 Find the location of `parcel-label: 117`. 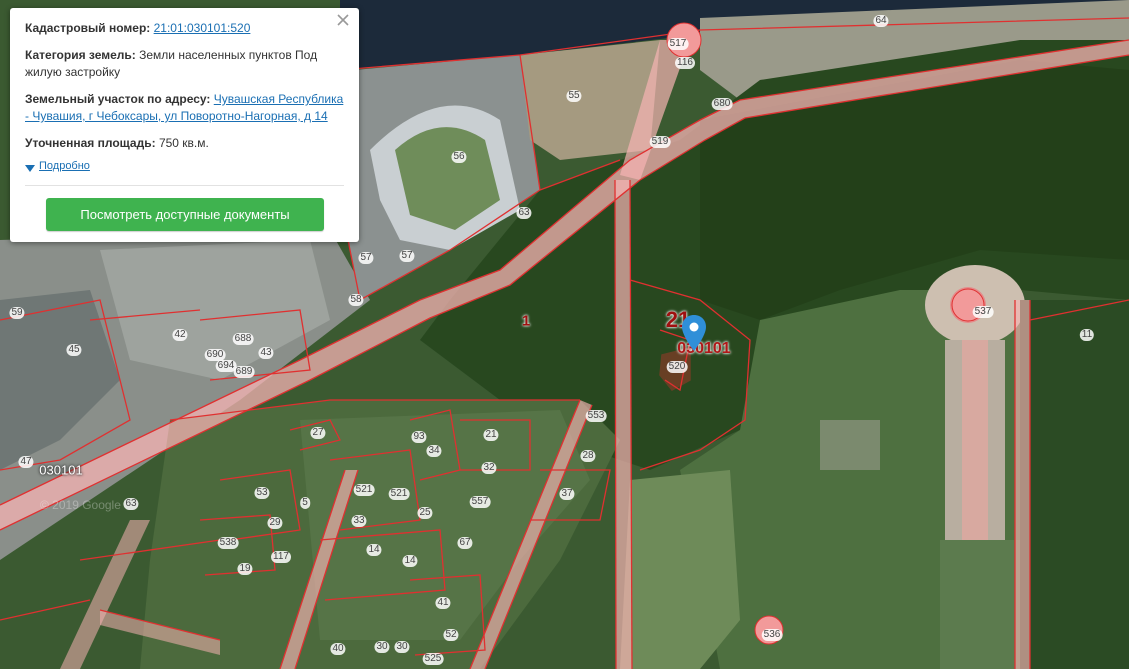

parcel-label: 117 is located at coordinates (281, 557).